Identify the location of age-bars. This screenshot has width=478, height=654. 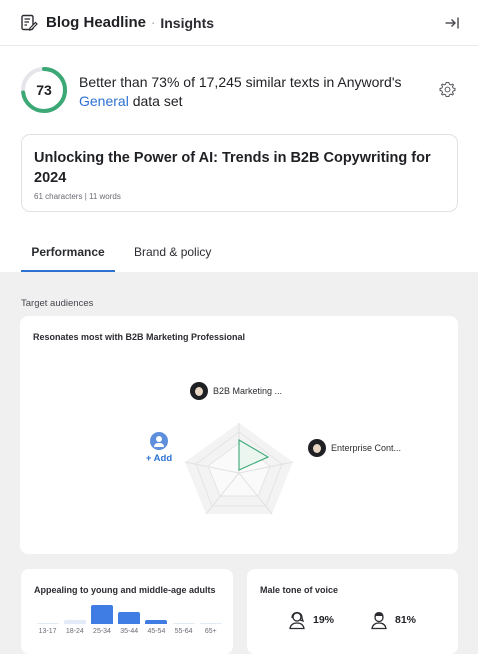
(129, 613).